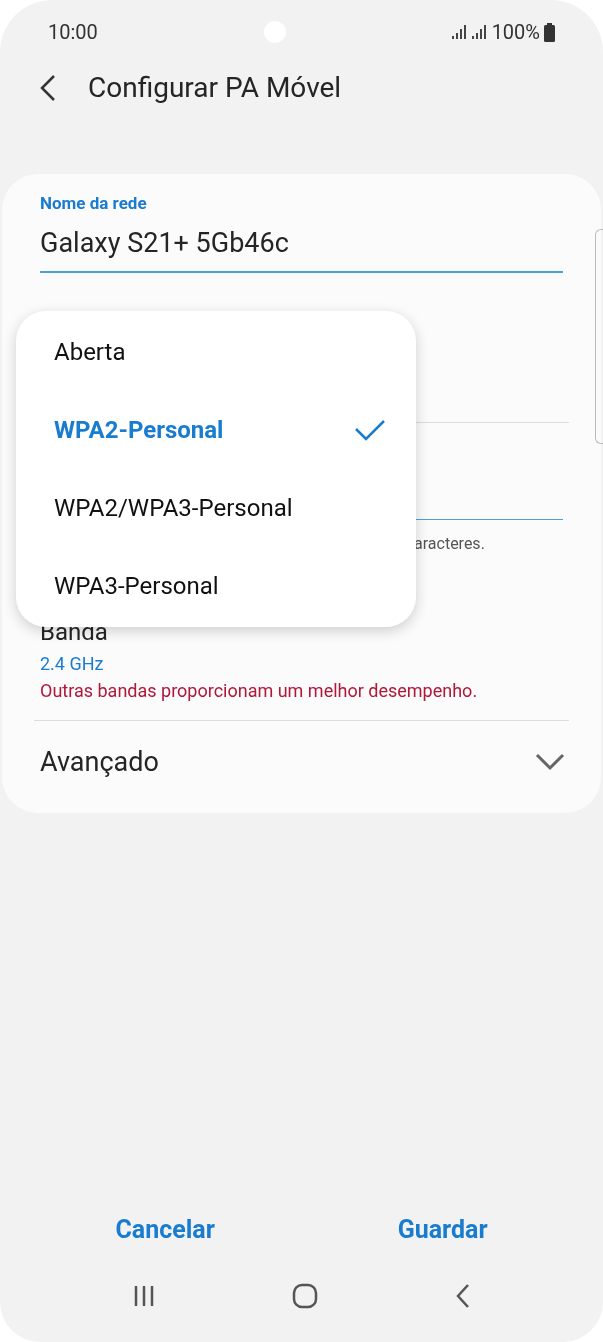  I want to click on band-value: 2.4 GHz, so click(72, 664).